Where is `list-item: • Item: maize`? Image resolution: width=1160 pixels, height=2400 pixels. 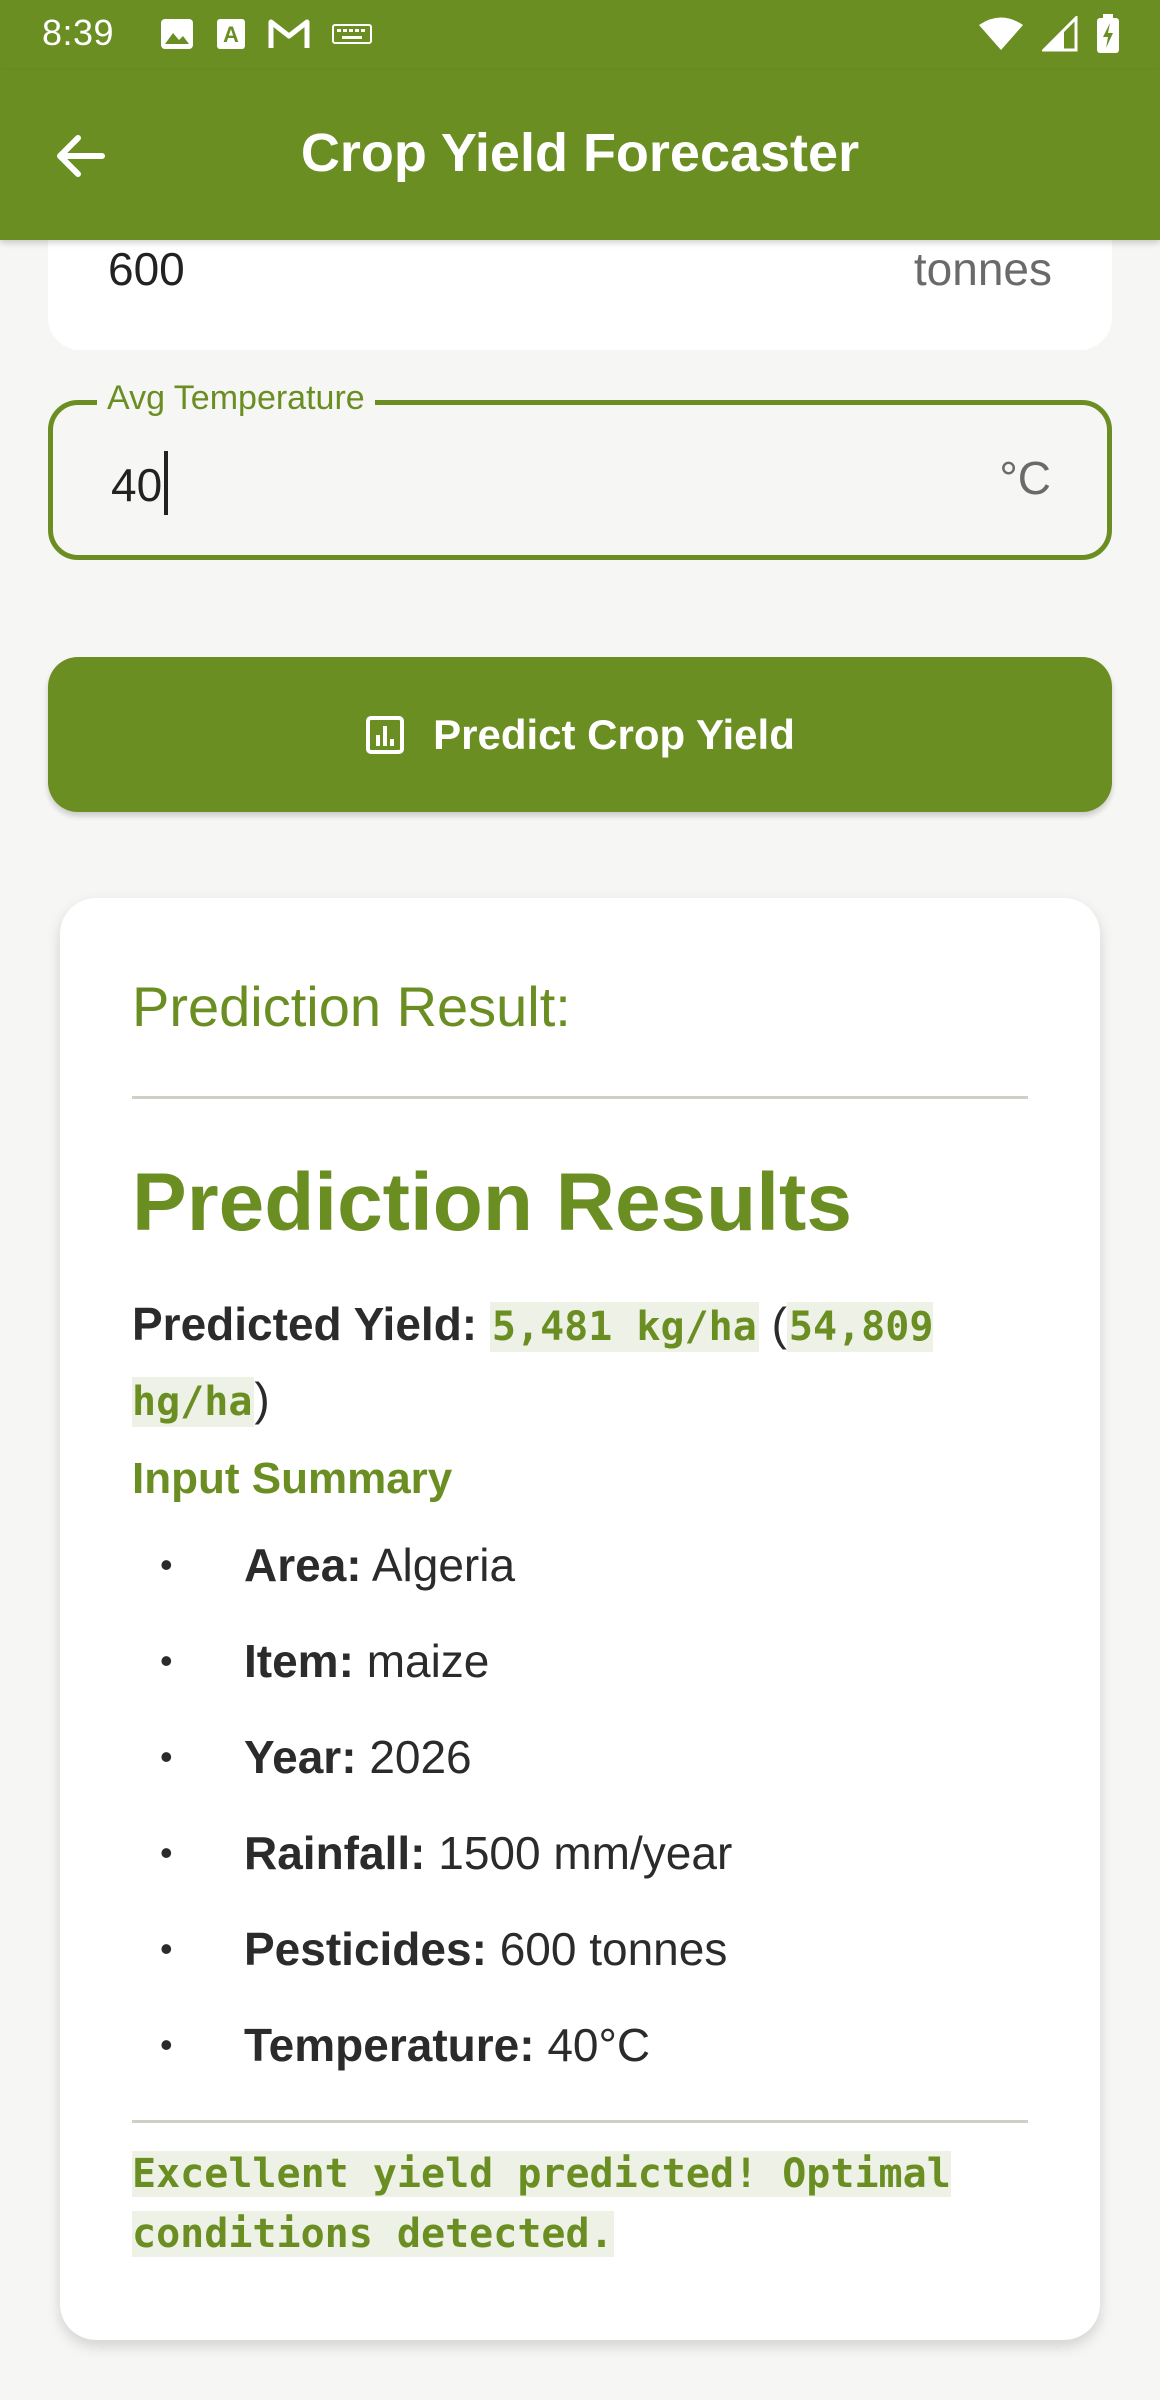 list-item: • Item: maize is located at coordinates (325, 1661).